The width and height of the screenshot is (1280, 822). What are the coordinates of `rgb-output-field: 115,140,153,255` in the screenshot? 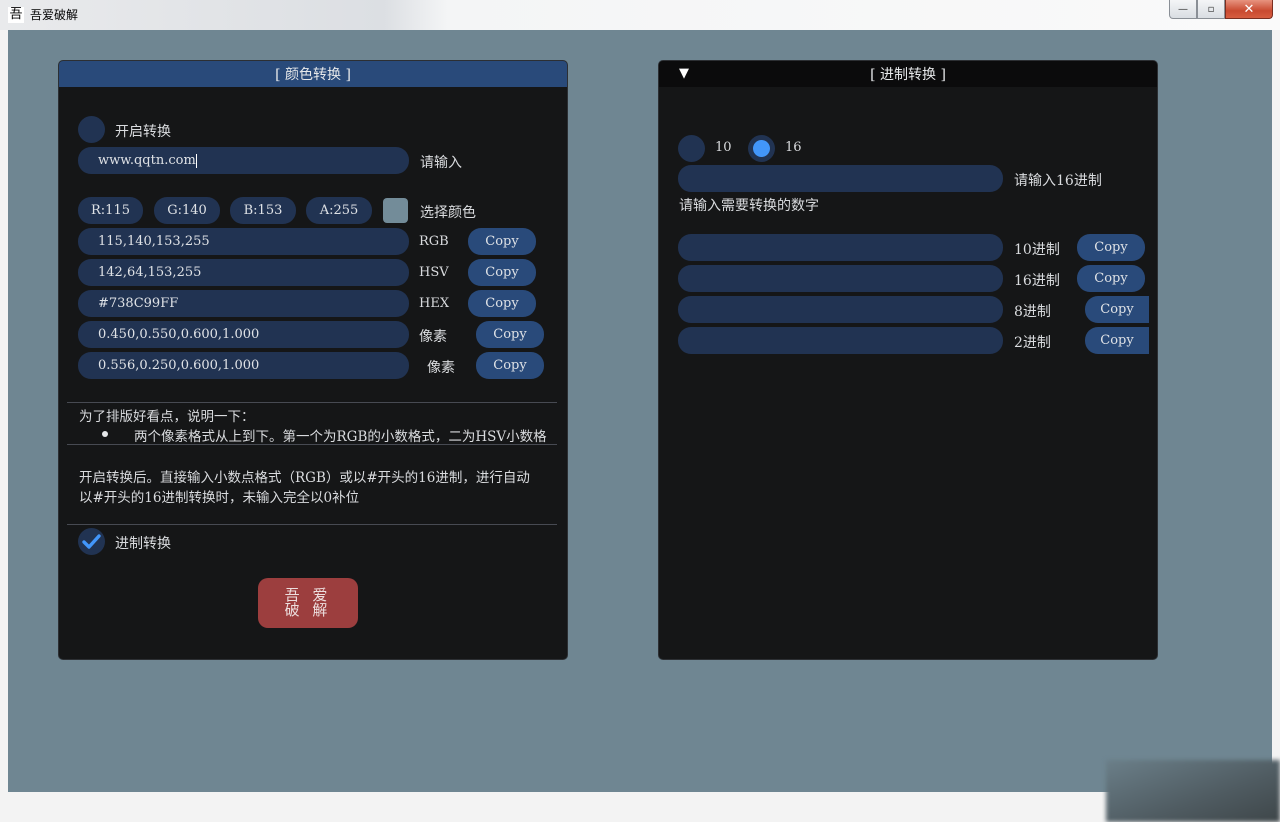 It's located at (243, 241).